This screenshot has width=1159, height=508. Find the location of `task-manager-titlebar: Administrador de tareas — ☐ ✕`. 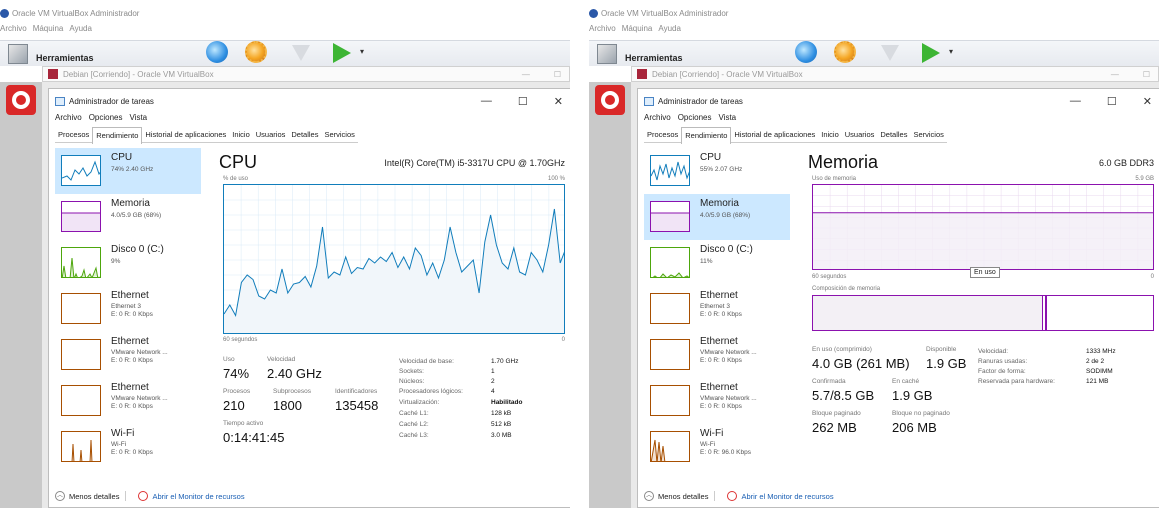

task-manager-titlebar: Administrador de tareas — ☐ ✕ is located at coordinates (309, 101).